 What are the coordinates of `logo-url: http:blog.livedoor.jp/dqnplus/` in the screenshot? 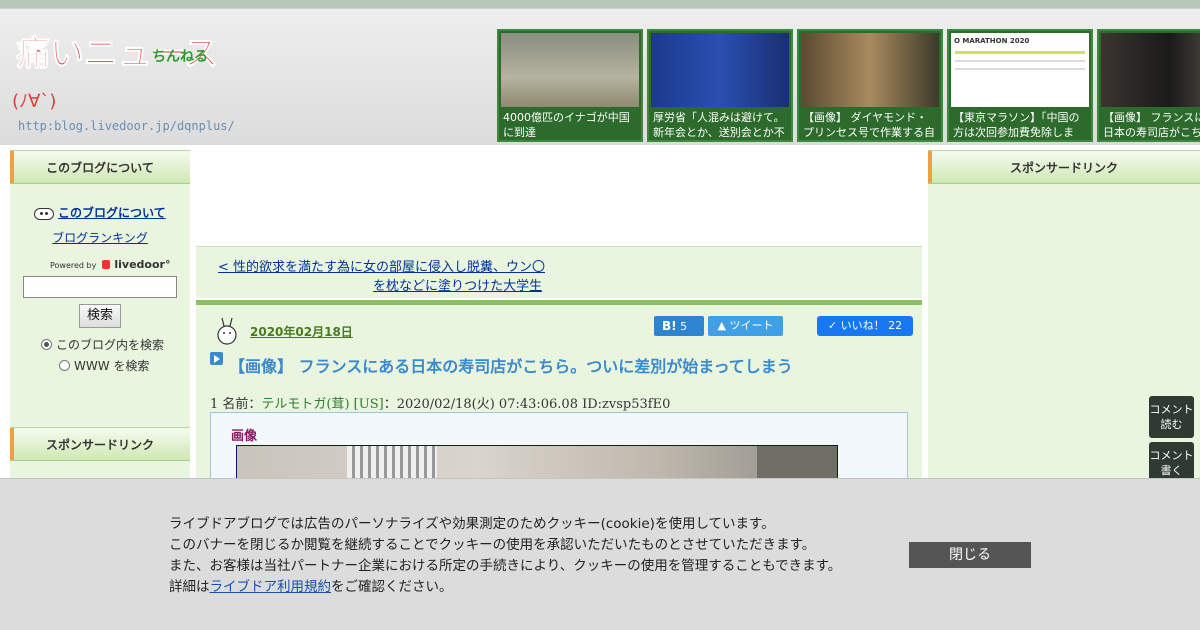 It's located at (126, 126).